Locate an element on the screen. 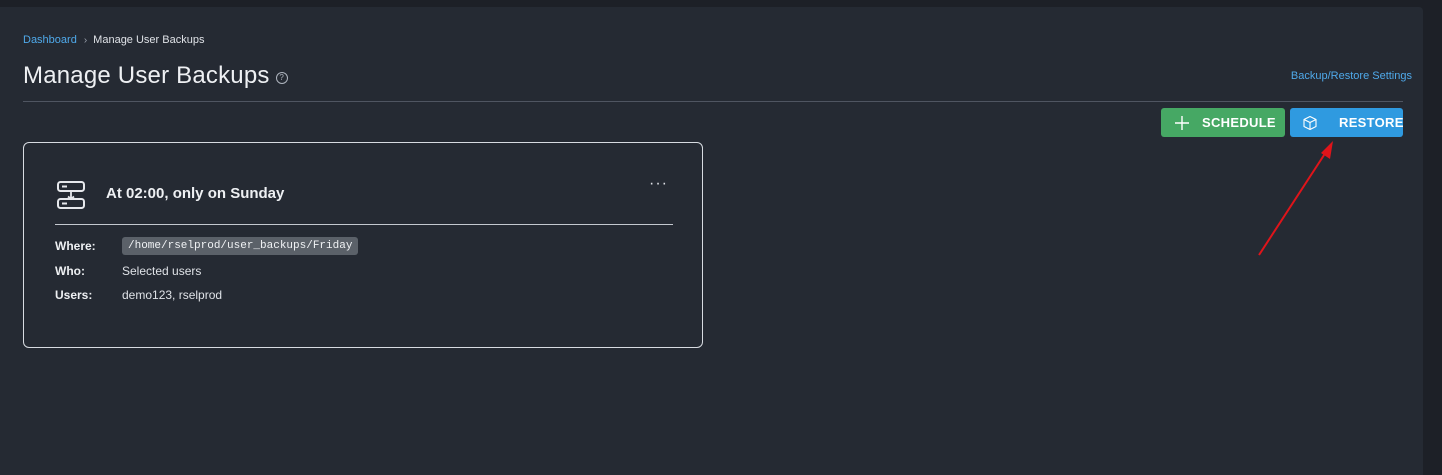 The image size is (1442, 475). breadcrumb-dashboard-link: Dashboard is located at coordinates (50, 40).